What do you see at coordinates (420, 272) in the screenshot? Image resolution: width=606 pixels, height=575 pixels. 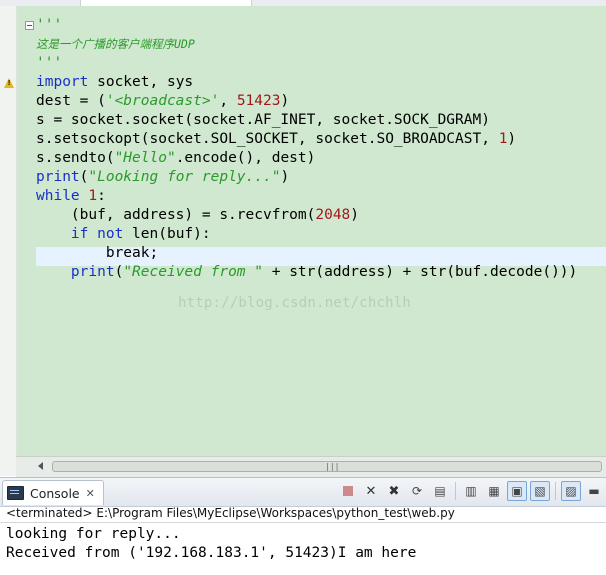 I see `code-token: + str(address) + str(buf.decode()))` at bounding box center [420, 272].